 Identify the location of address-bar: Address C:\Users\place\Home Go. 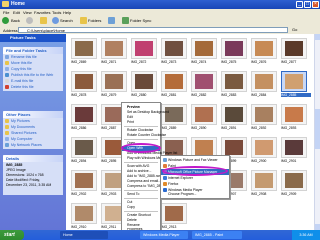
(160, 30).